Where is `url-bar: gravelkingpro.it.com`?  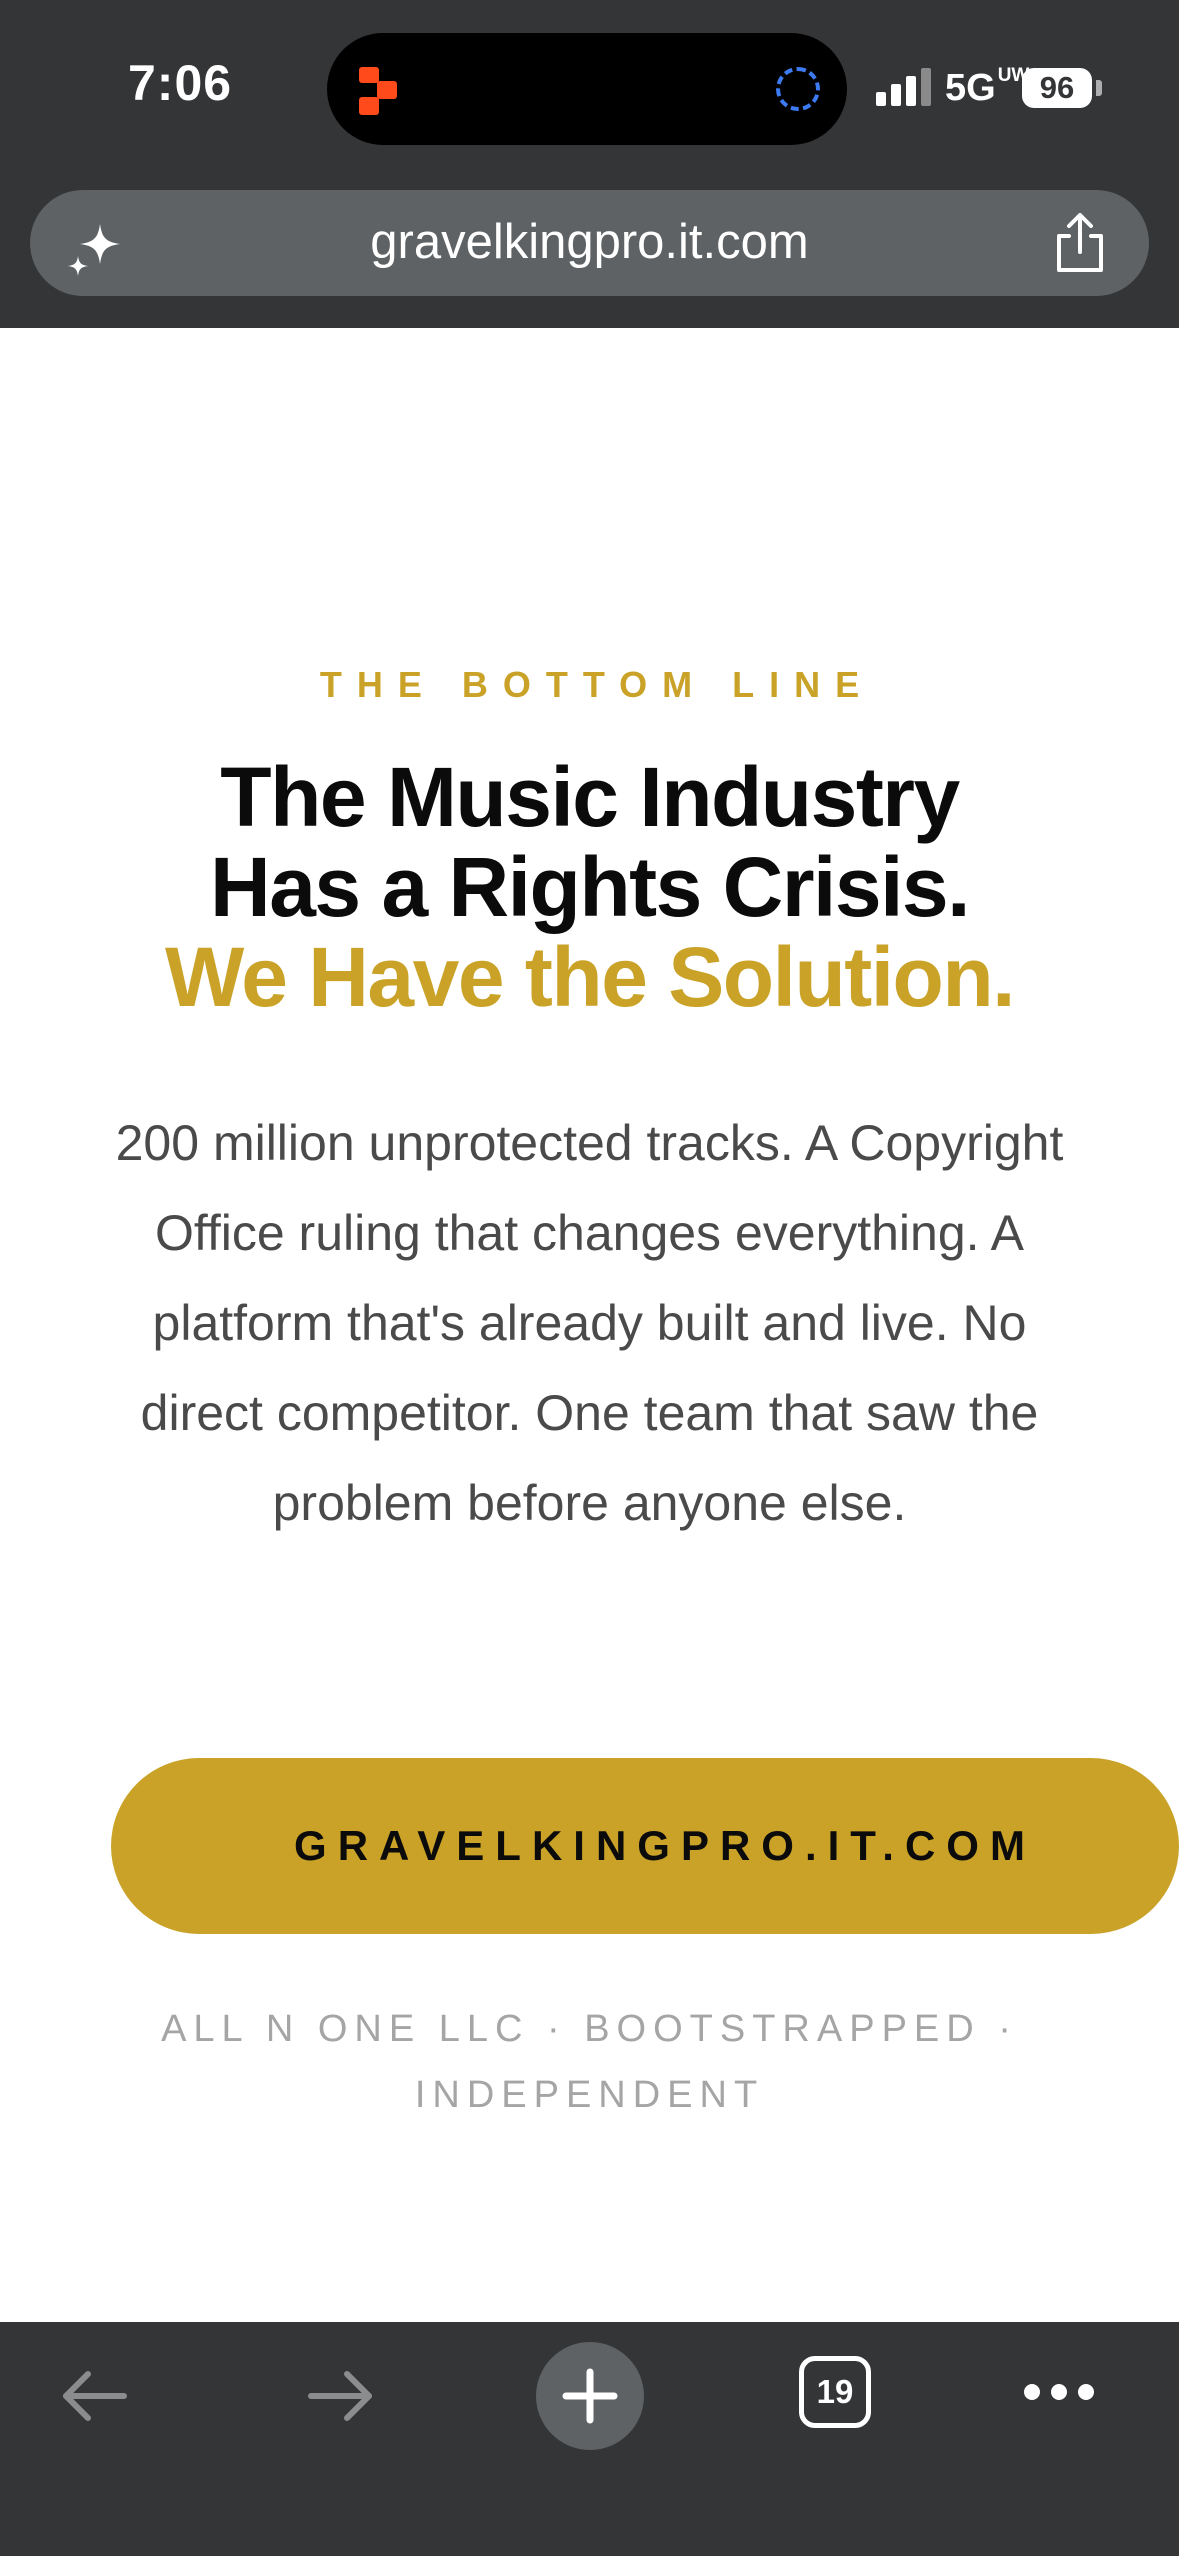 url-bar: gravelkingpro.it.com is located at coordinates (589, 243).